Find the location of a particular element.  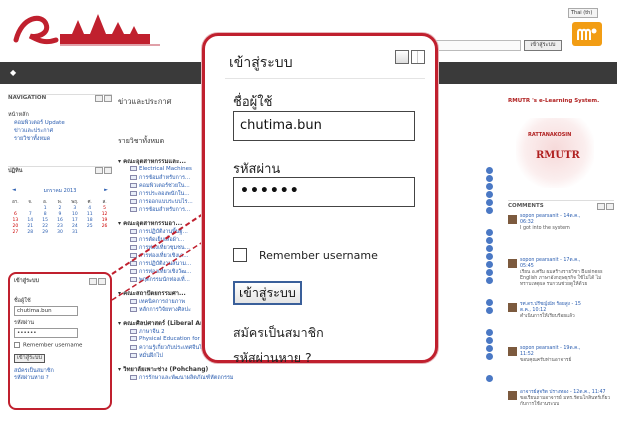

calendar-date: 15 is located at coordinates (45, 220).